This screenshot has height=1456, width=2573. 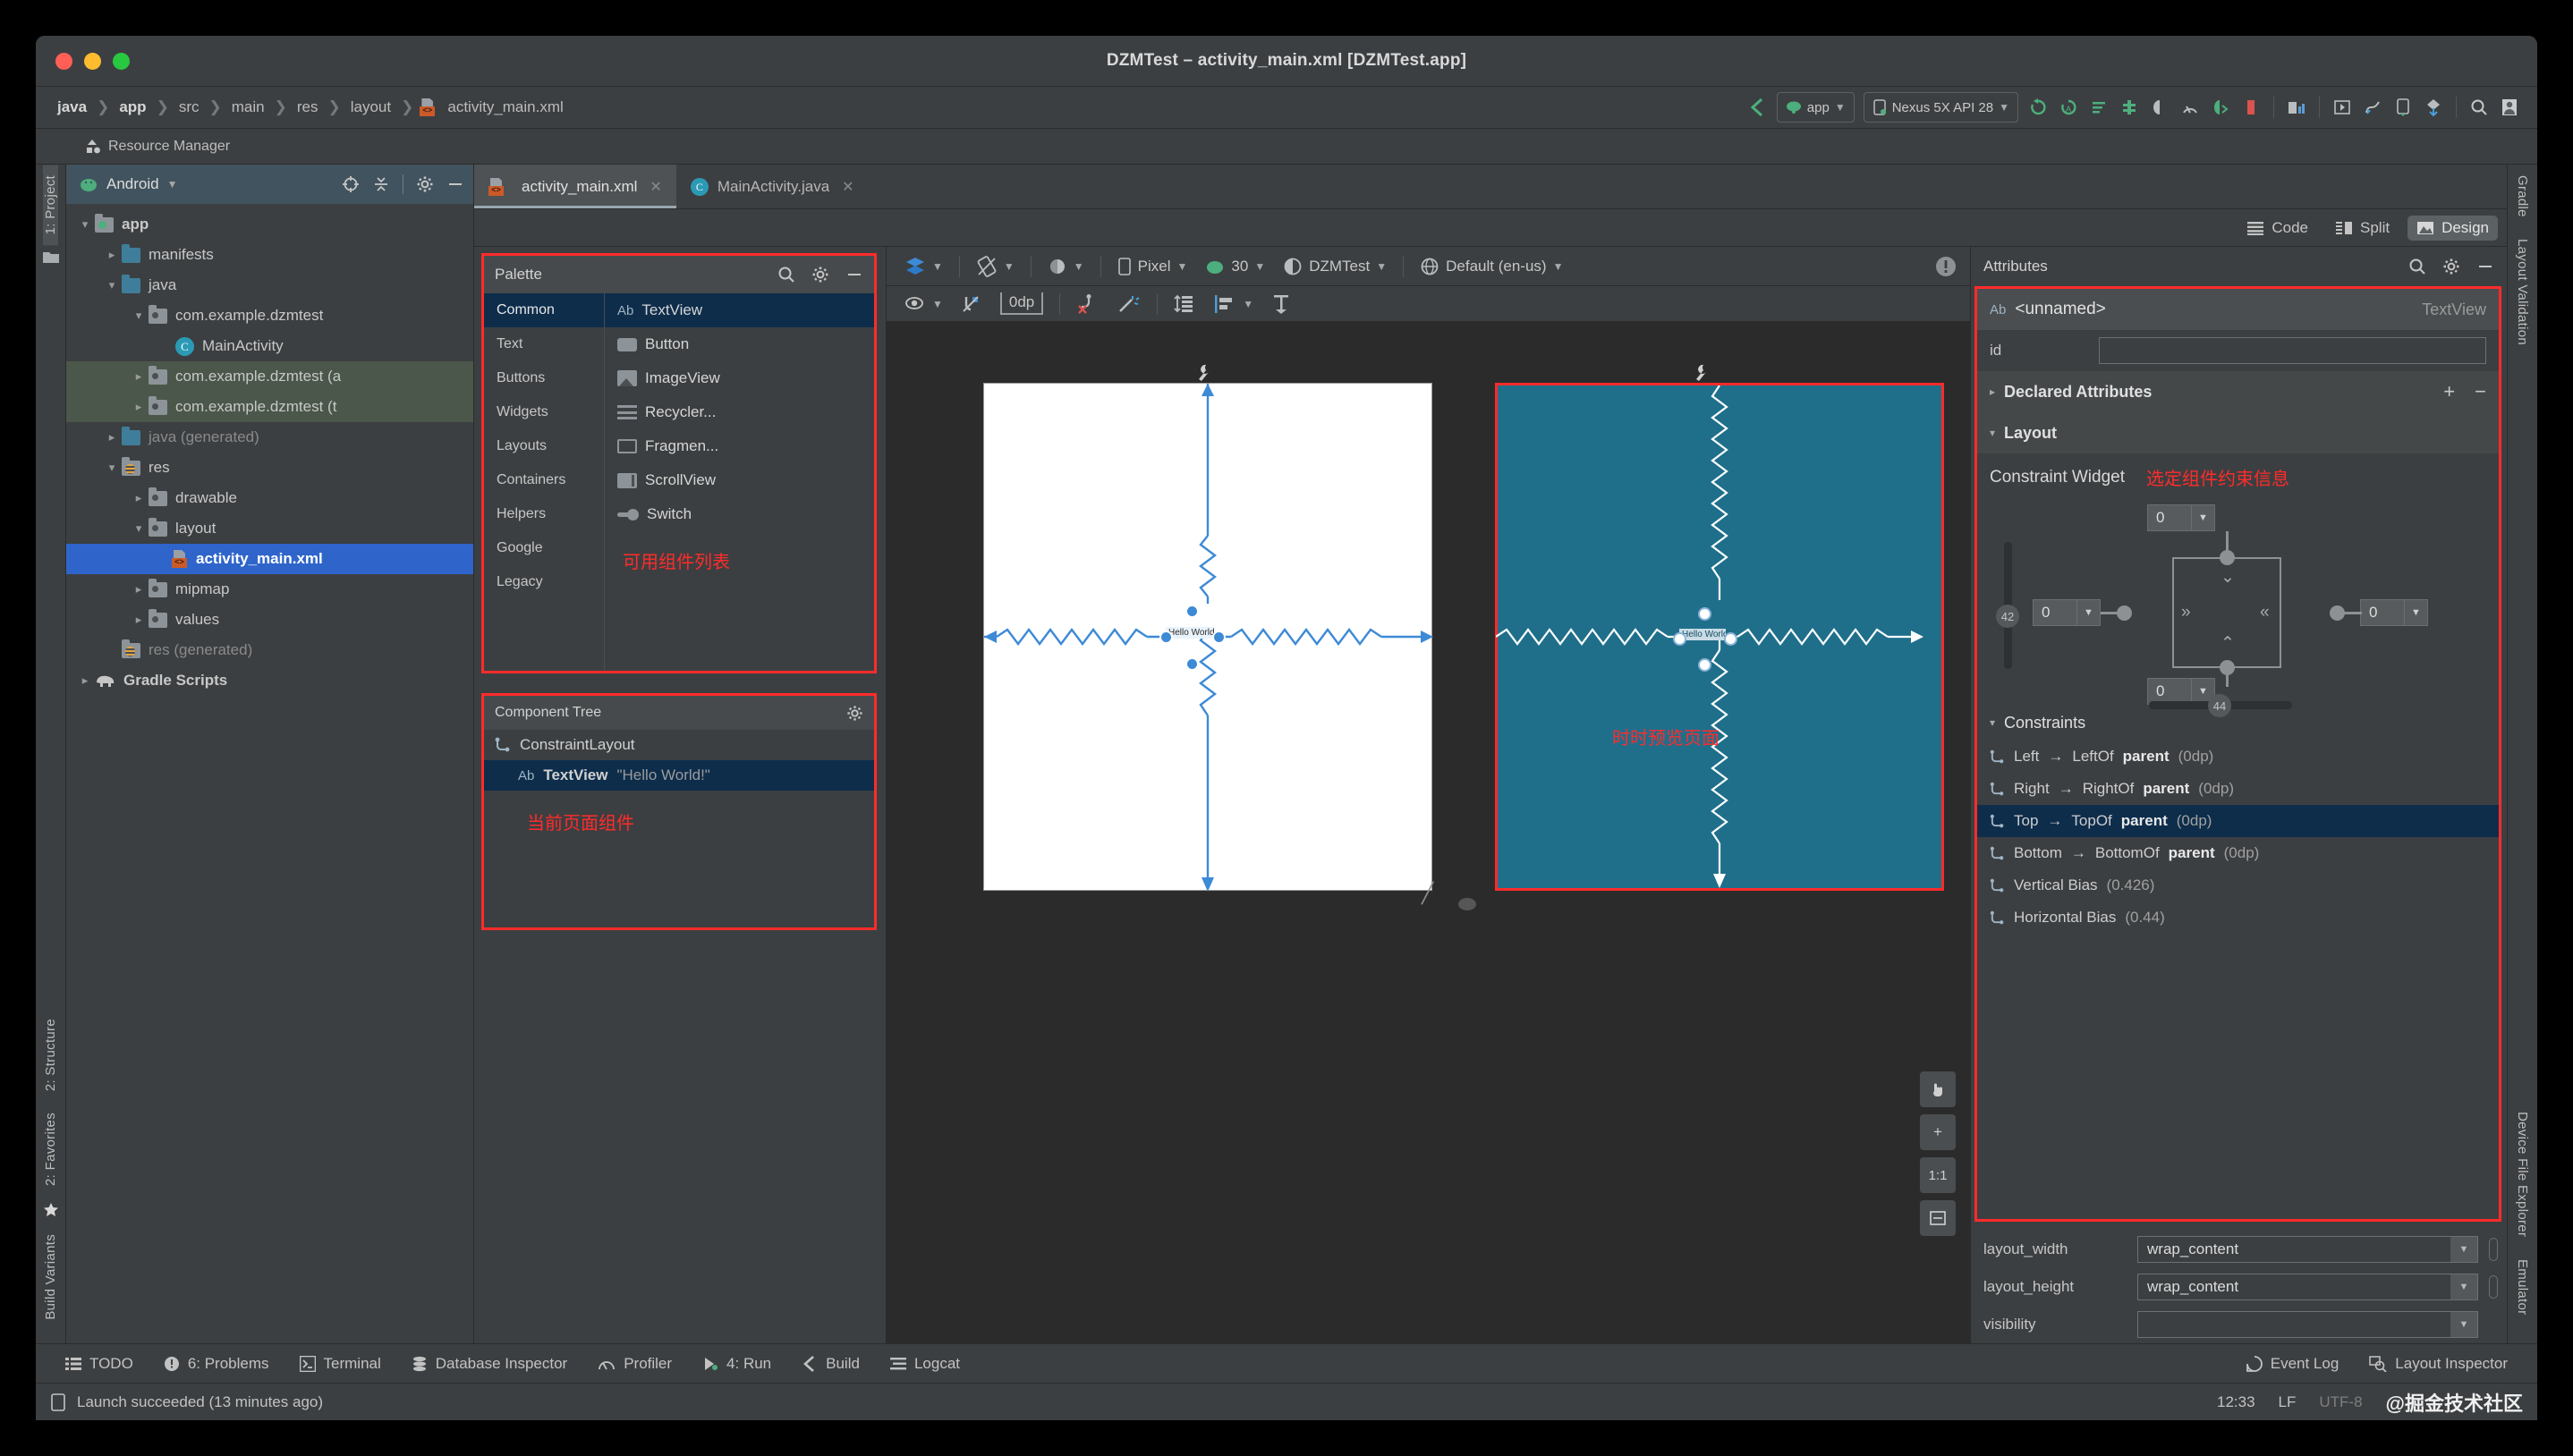 I want to click on tree-item-java-generated: ▸ java (generated), so click(x=269, y=437).